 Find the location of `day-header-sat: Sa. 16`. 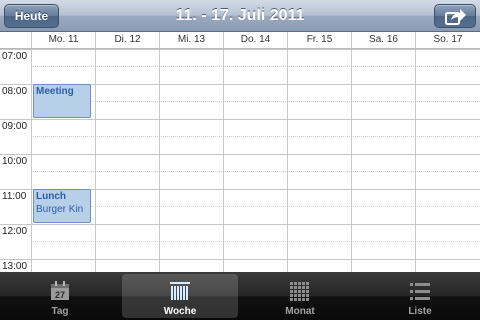

day-header-sat: Sa. 16 is located at coordinates (383, 40).